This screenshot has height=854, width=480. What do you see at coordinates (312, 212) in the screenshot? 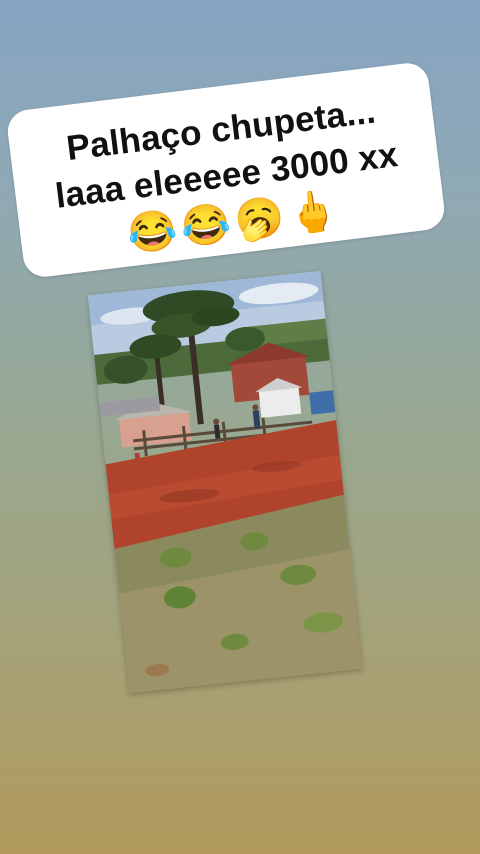
I see `middle-finger-emoji-icon: 🖕` at bounding box center [312, 212].